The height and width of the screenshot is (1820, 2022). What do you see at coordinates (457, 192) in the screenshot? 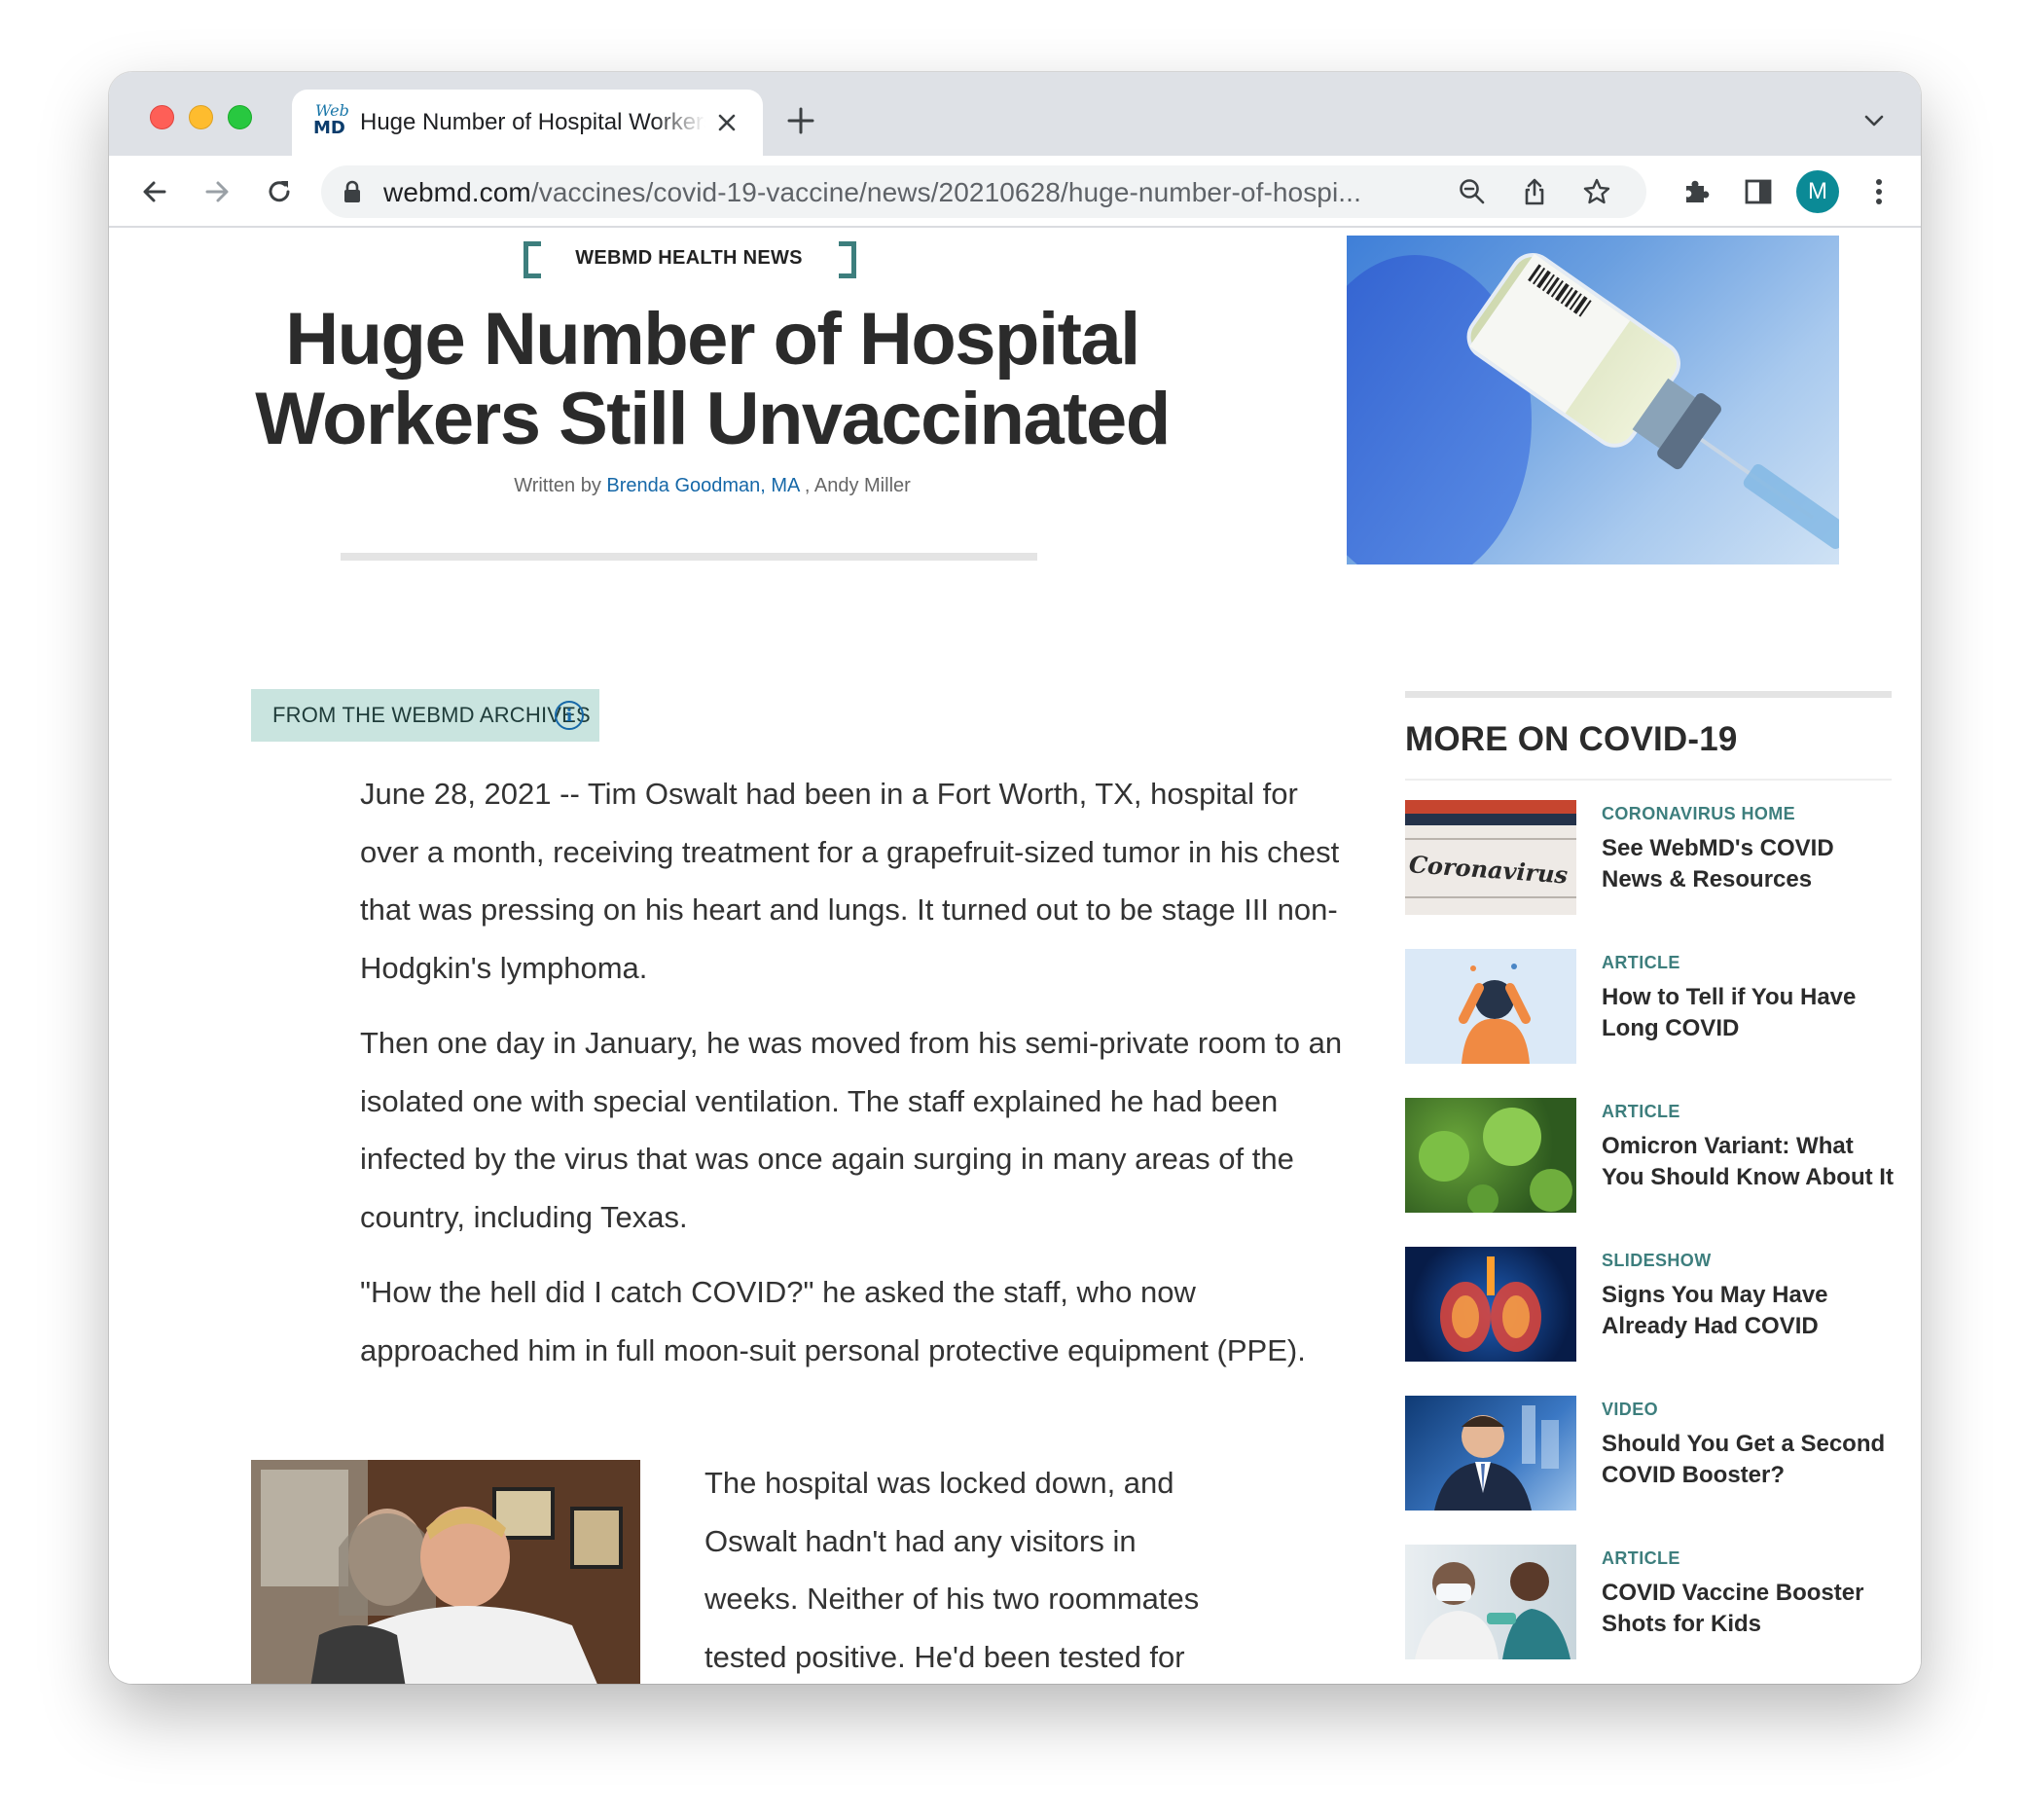
I see `url-host: webmd.com` at bounding box center [457, 192].